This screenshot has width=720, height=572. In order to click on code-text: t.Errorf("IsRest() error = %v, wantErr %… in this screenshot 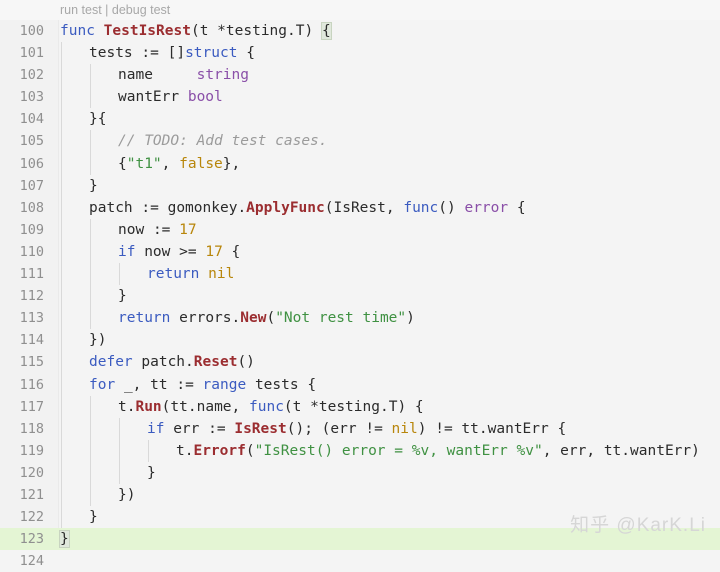, I will do `click(438, 451)`.